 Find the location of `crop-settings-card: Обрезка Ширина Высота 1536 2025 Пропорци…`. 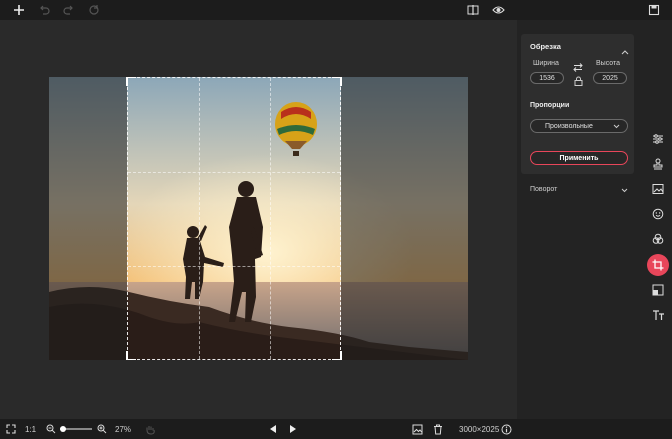

crop-settings-card: Обрезка Ширина Высота 1536 2025 Пропорци… is located at coordinates (577, 104).